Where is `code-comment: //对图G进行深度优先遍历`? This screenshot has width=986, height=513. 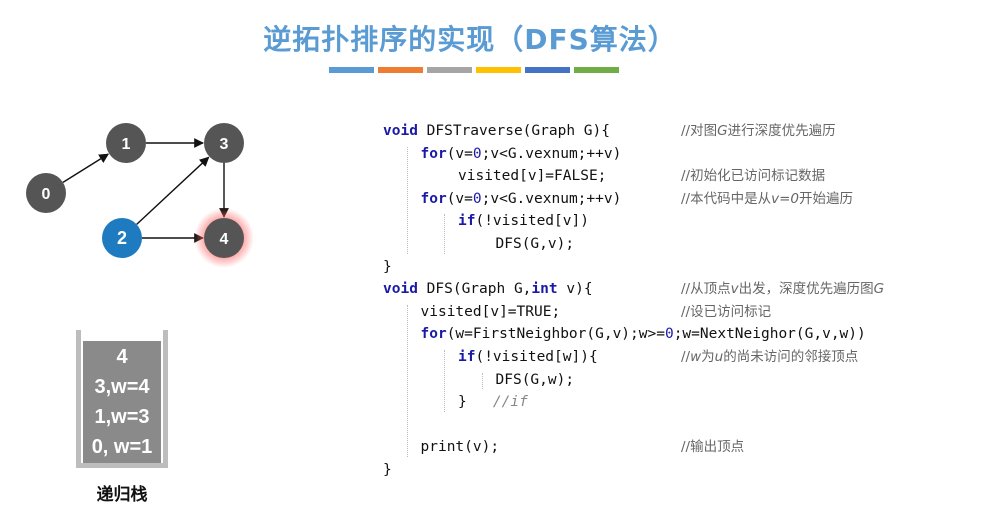 code-comment: //对图G进行深度优先遍历 is located at coordinates (758, 131).